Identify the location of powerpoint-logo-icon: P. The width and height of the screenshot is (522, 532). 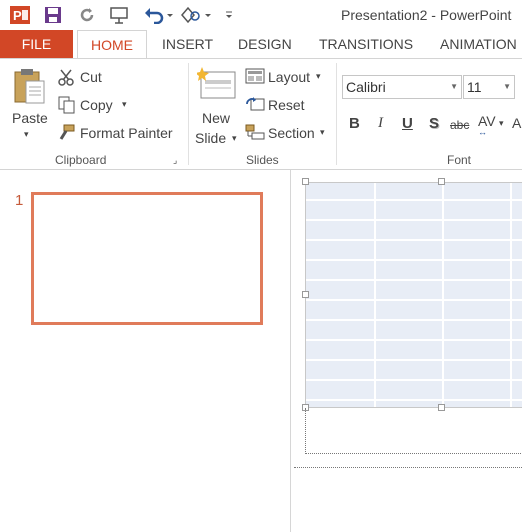
(20, 15).